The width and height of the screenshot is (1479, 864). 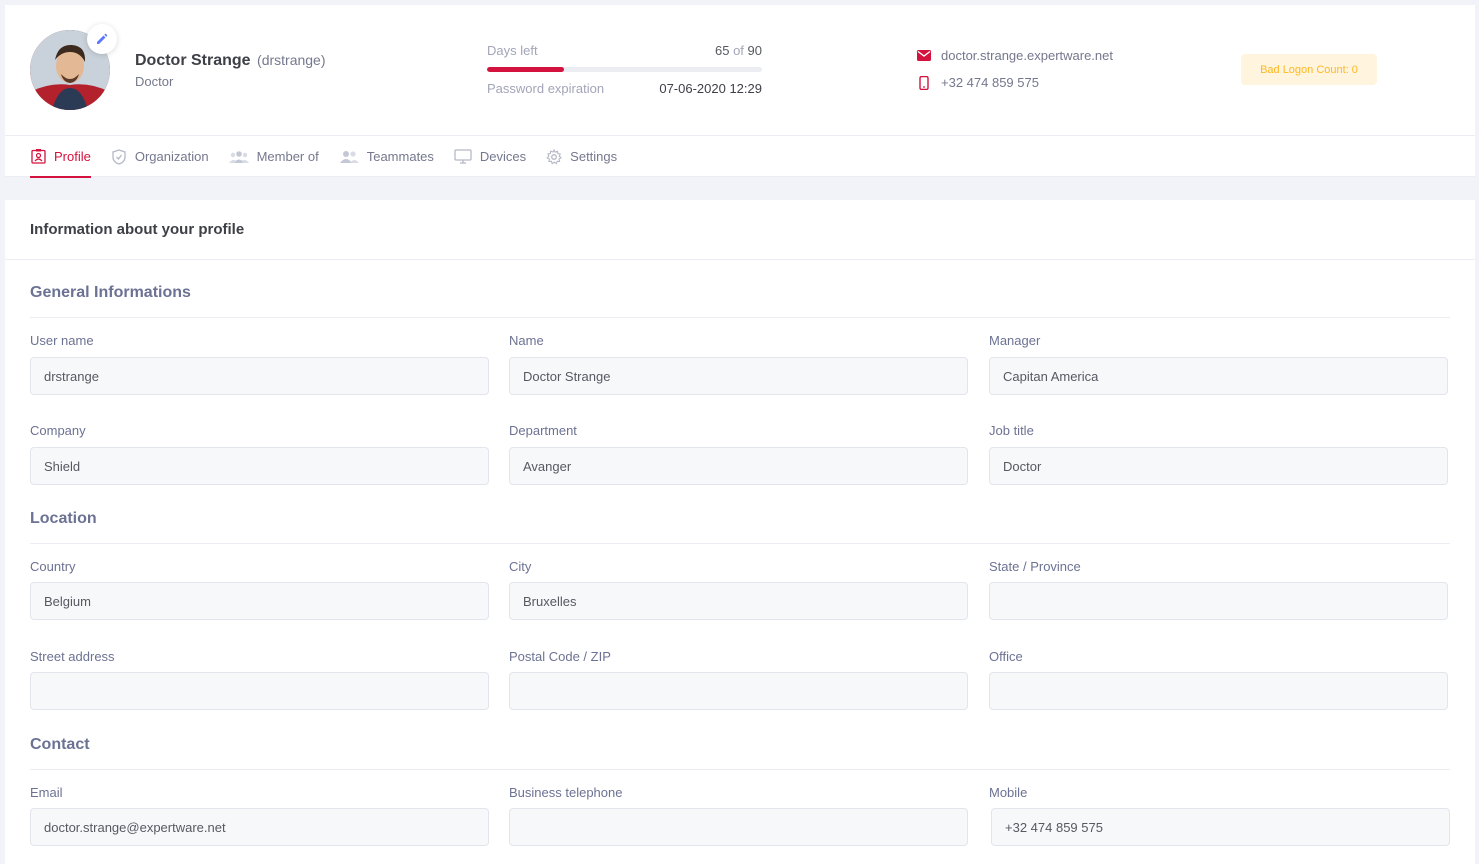 What do you see at coordinates (1220, 827) in the screenshot?
I see `mobile-field` at bounding box center [1220, 827].